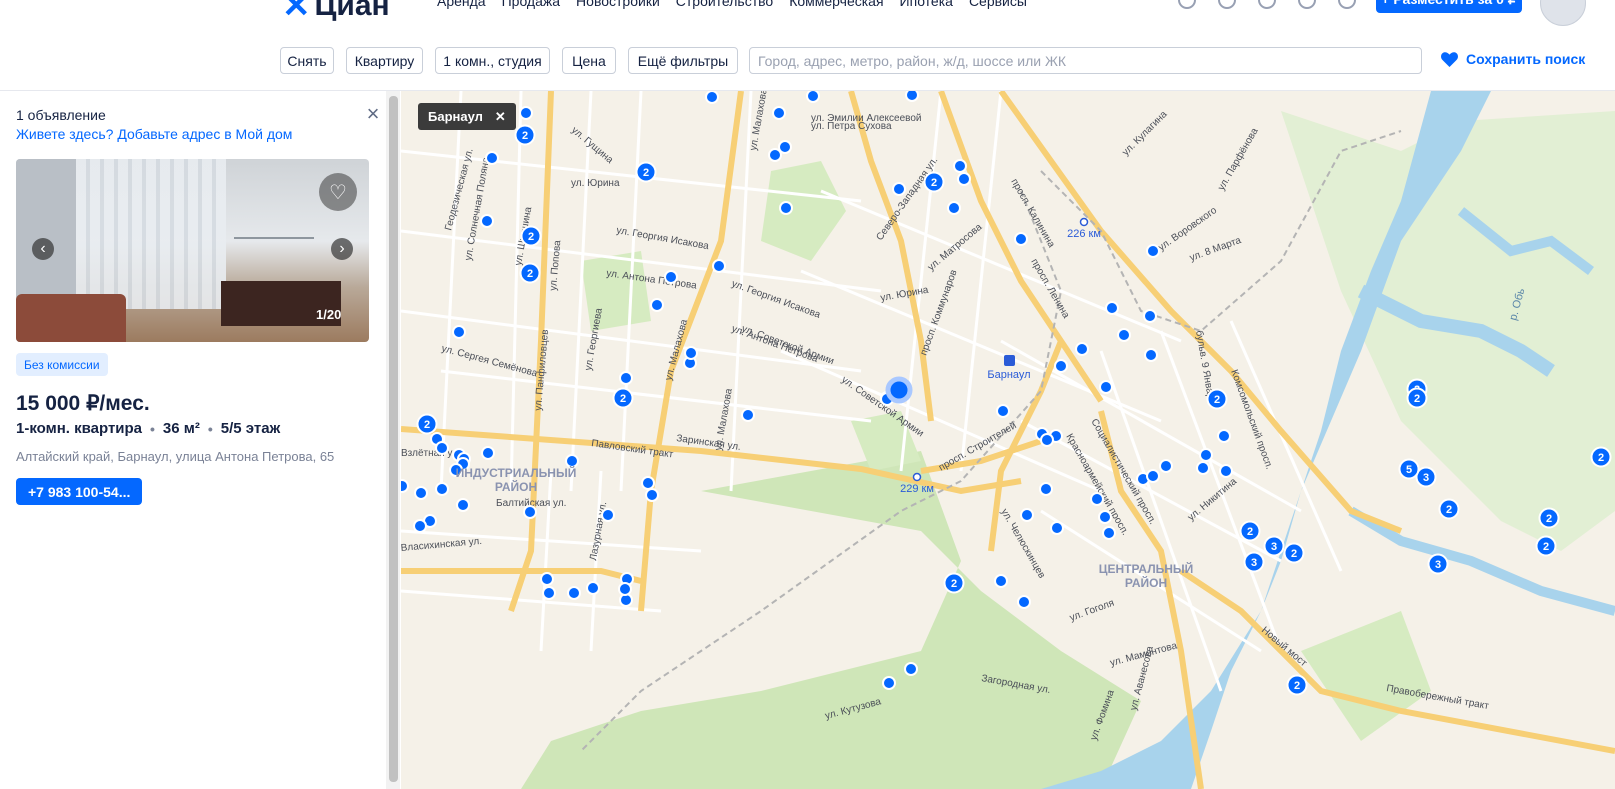 This screenshot has height=789, width=1615. I want to click on object-type-button: Квартиру, so click(384, 60).